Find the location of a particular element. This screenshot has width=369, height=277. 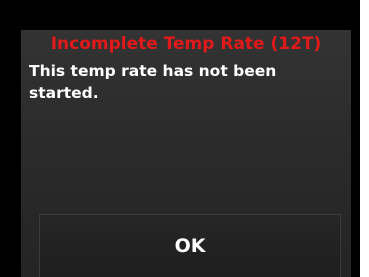

dialog-message: This temp rate has not been started. is located at coordinates (153, 82).